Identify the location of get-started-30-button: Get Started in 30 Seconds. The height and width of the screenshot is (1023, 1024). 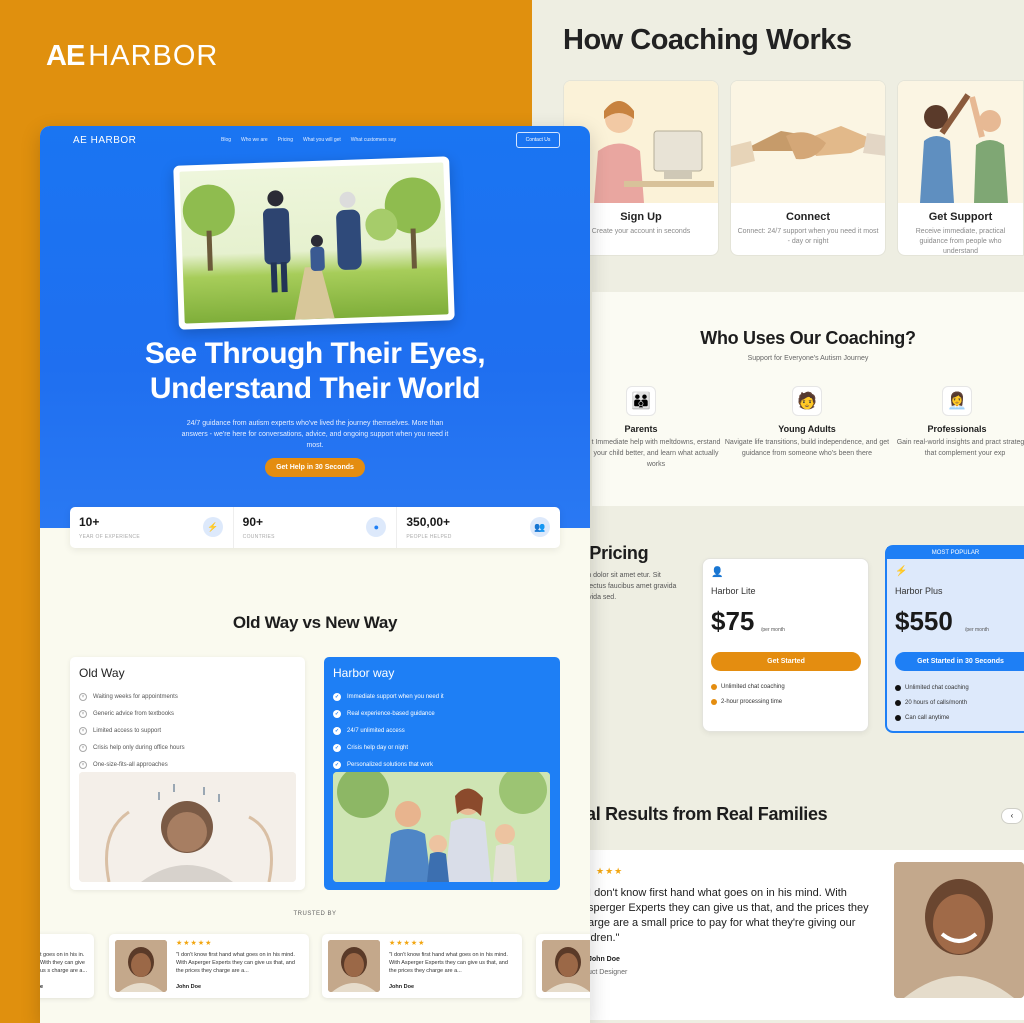
(959, 661).